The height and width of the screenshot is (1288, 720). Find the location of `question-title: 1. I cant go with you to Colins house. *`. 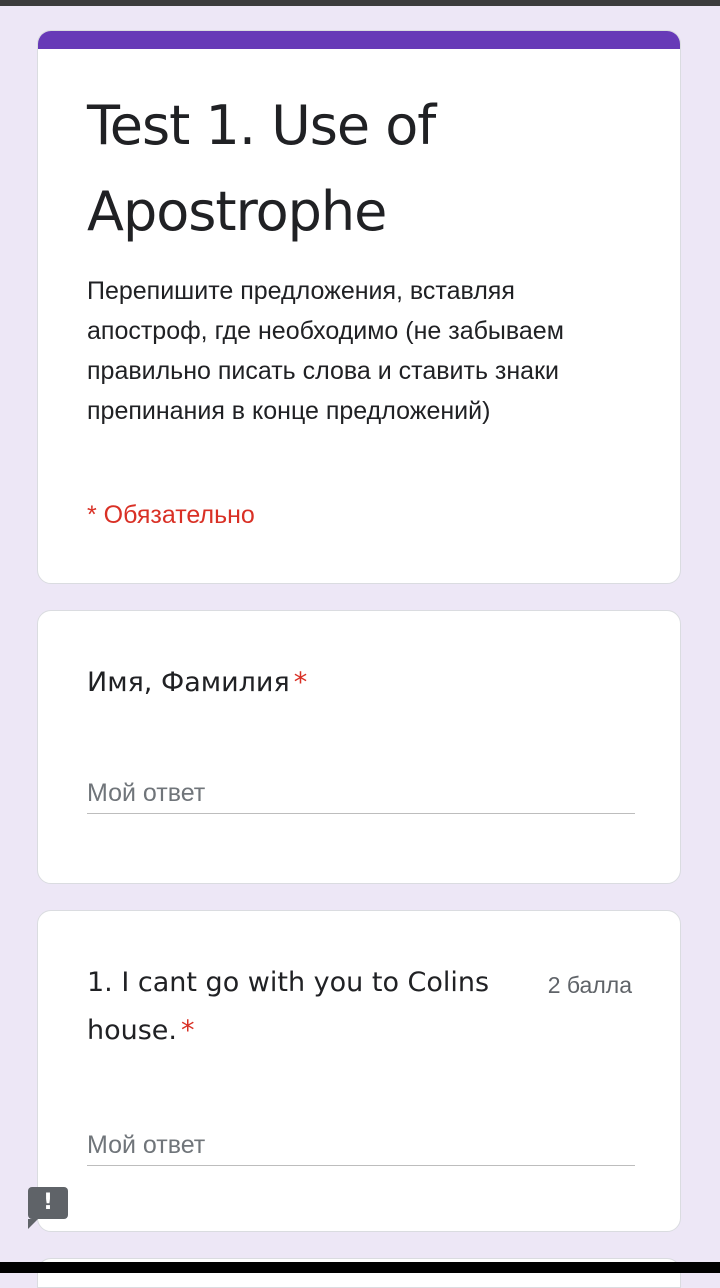

question-title: 1. I cant go with you to Colins house. * is located at coordinates (307, 1007).